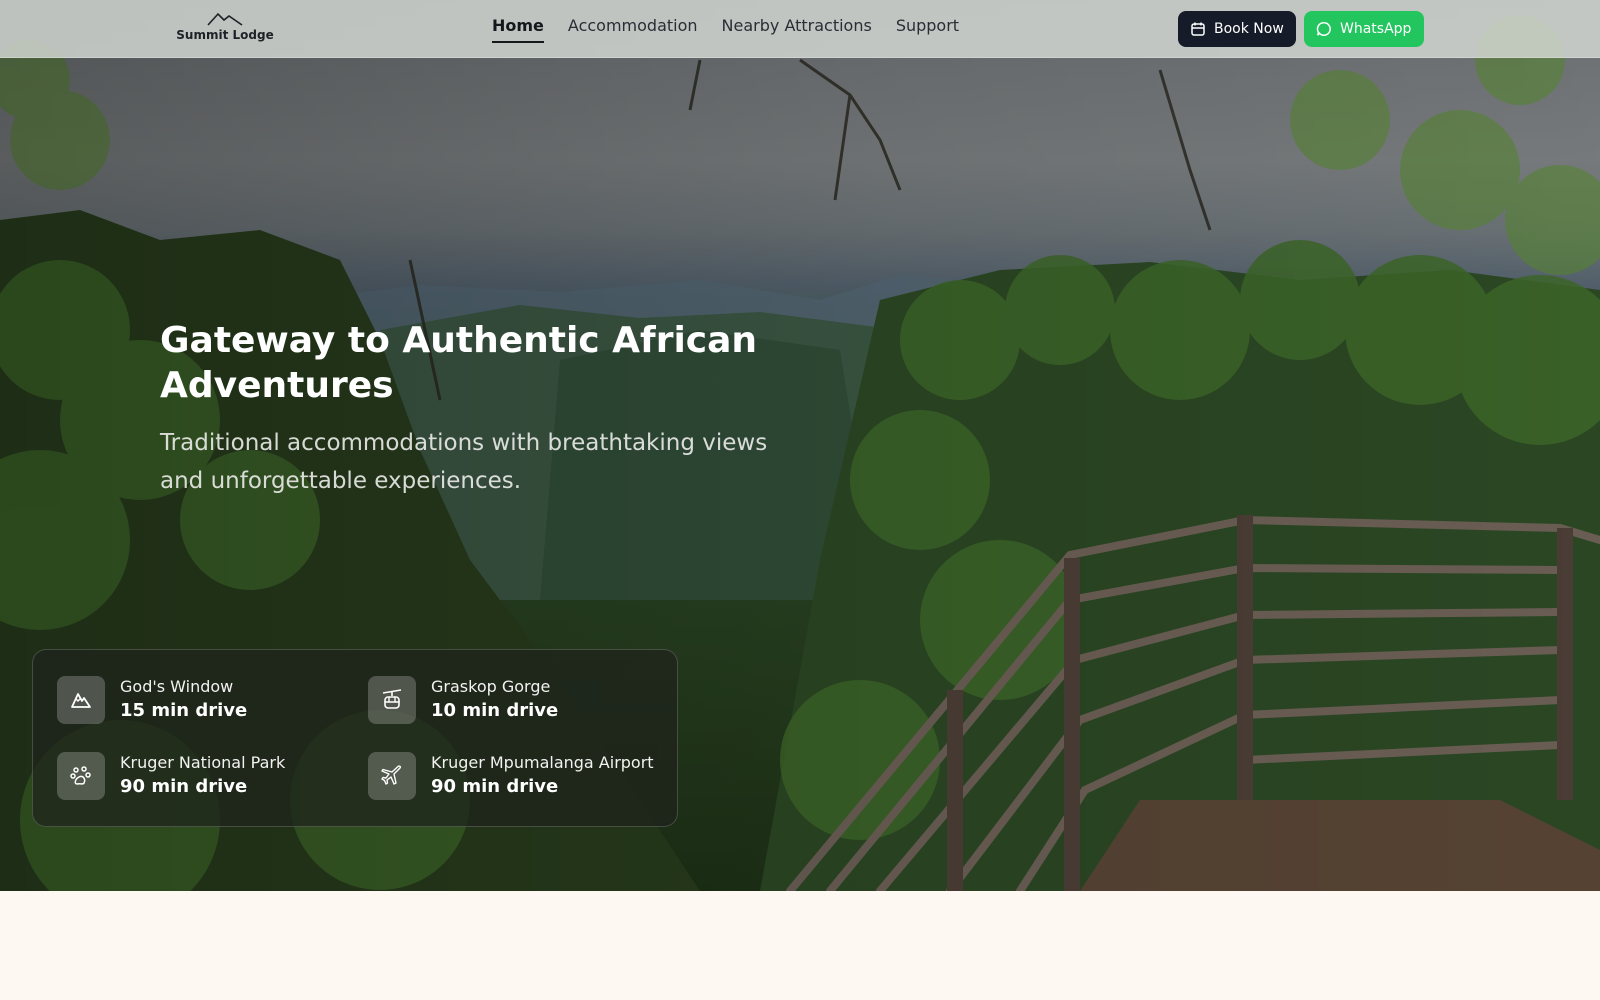 Image resolution: width=1600 pixels, height=1000 pixels. What do you see at coordinates (491, 686) in the screenshot?
I see `attraction-name: Graskop Gorge` at bounding box center [491, 686].